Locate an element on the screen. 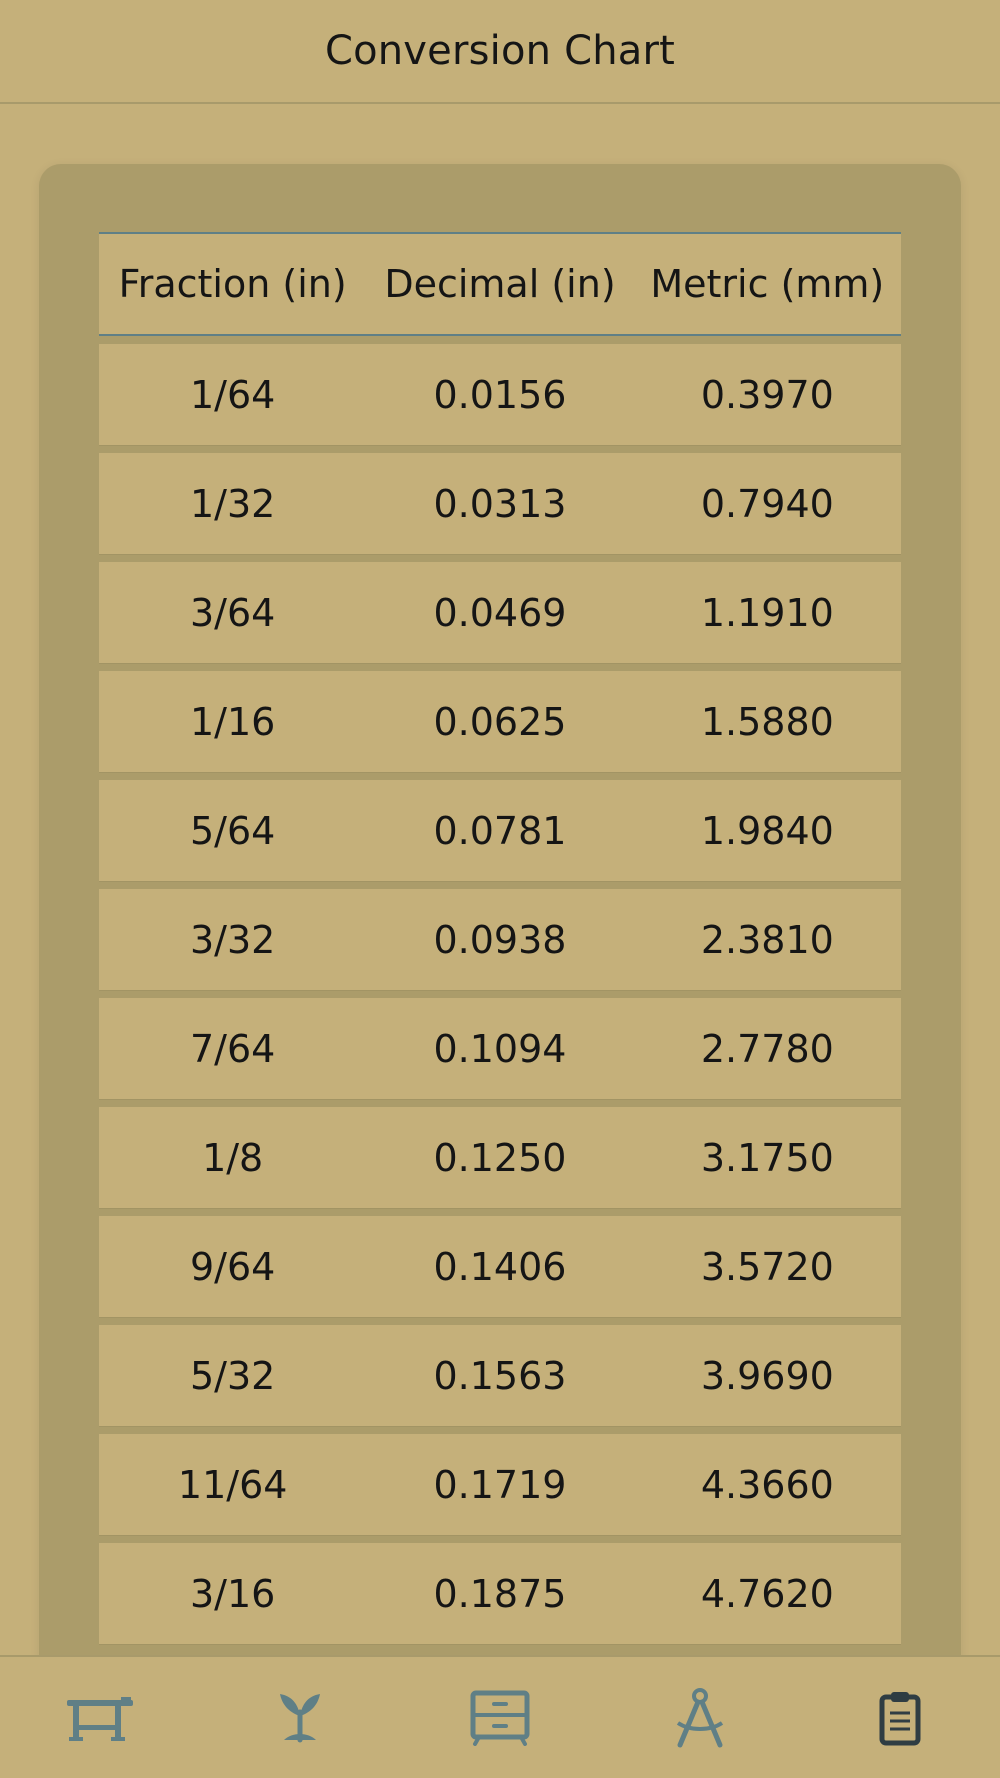  table-row: 1/16 0.0625 1.5880 is located at coordinates (500, 721).